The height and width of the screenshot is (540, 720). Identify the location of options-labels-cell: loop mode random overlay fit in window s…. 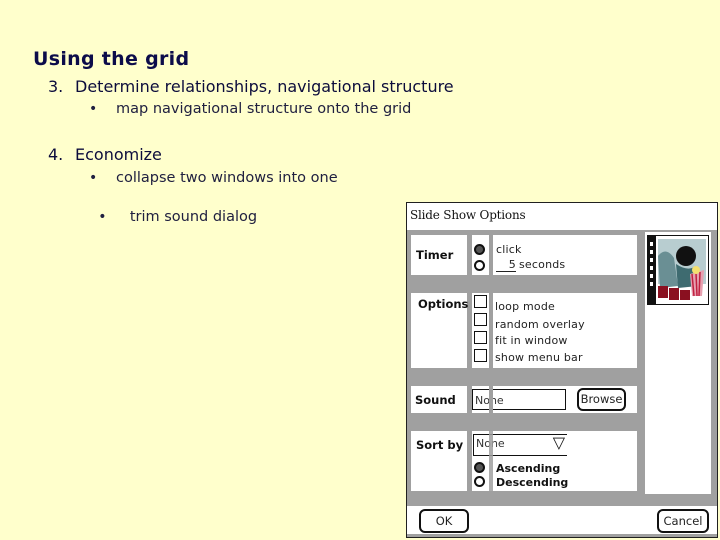
(565, 330).